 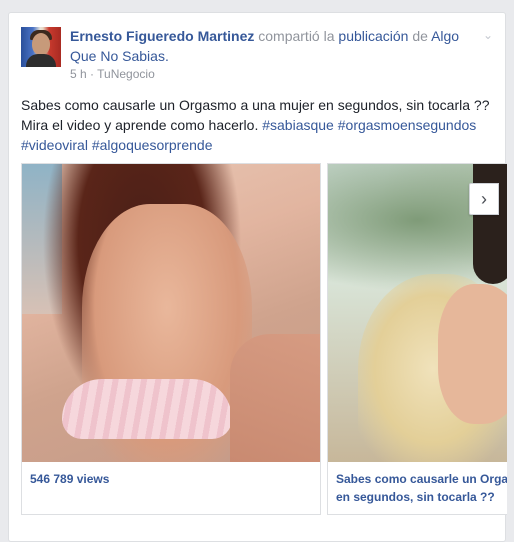 I want to click on publication-link: publicación, so click(x=373, y=36).